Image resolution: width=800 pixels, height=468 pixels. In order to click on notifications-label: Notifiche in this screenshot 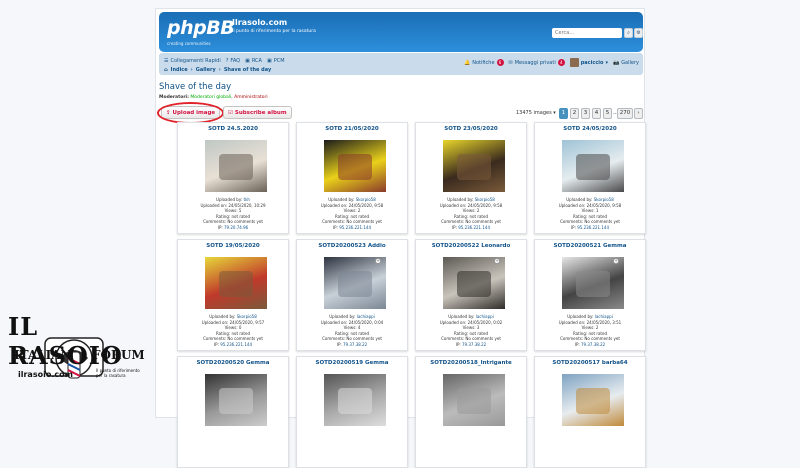, I will do `click(483, 62)`.